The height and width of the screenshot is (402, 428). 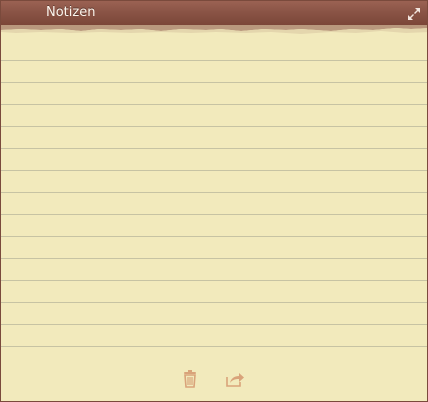 I want to click on share-icon, so click(x=235, y=379).